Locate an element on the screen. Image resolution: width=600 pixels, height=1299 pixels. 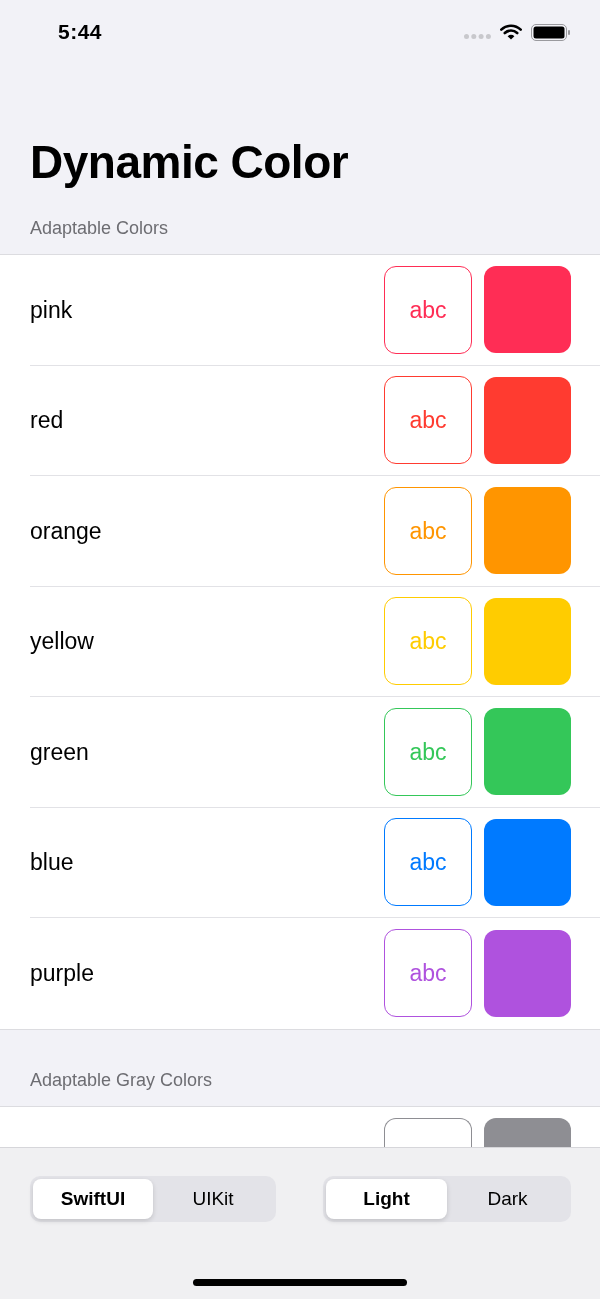
battery-icon is located at coordinates (550, 32).